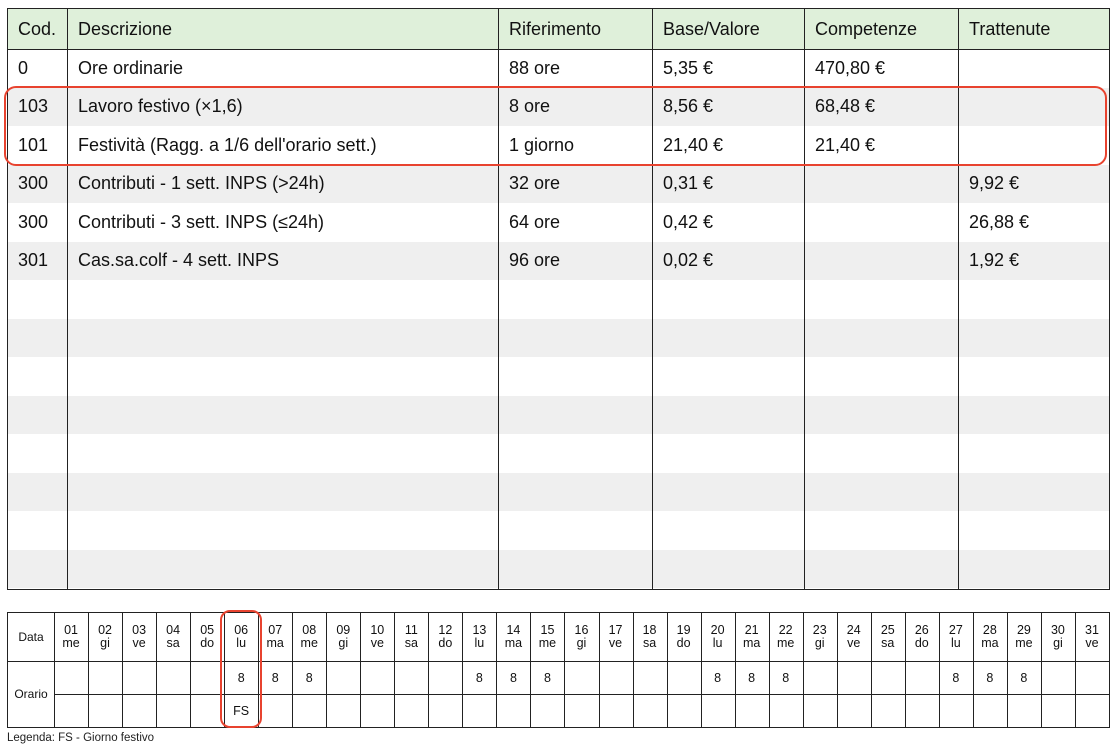 The height and width of the screenshot is (751, 1119). What do you see at coordinates (535, 67) in the screenshot?
I see `cell-riferimento: 88 ore` at bounding box center [535, 67].